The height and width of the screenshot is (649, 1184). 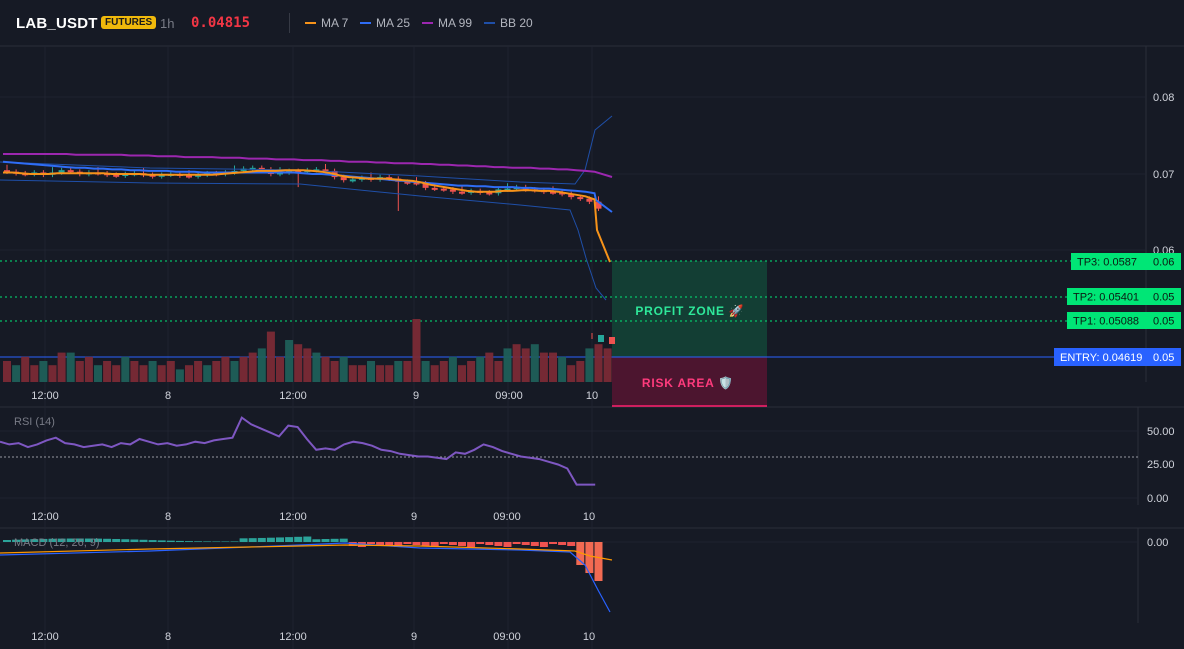 I want to click on rsi-line, so click(x=298, y=451).